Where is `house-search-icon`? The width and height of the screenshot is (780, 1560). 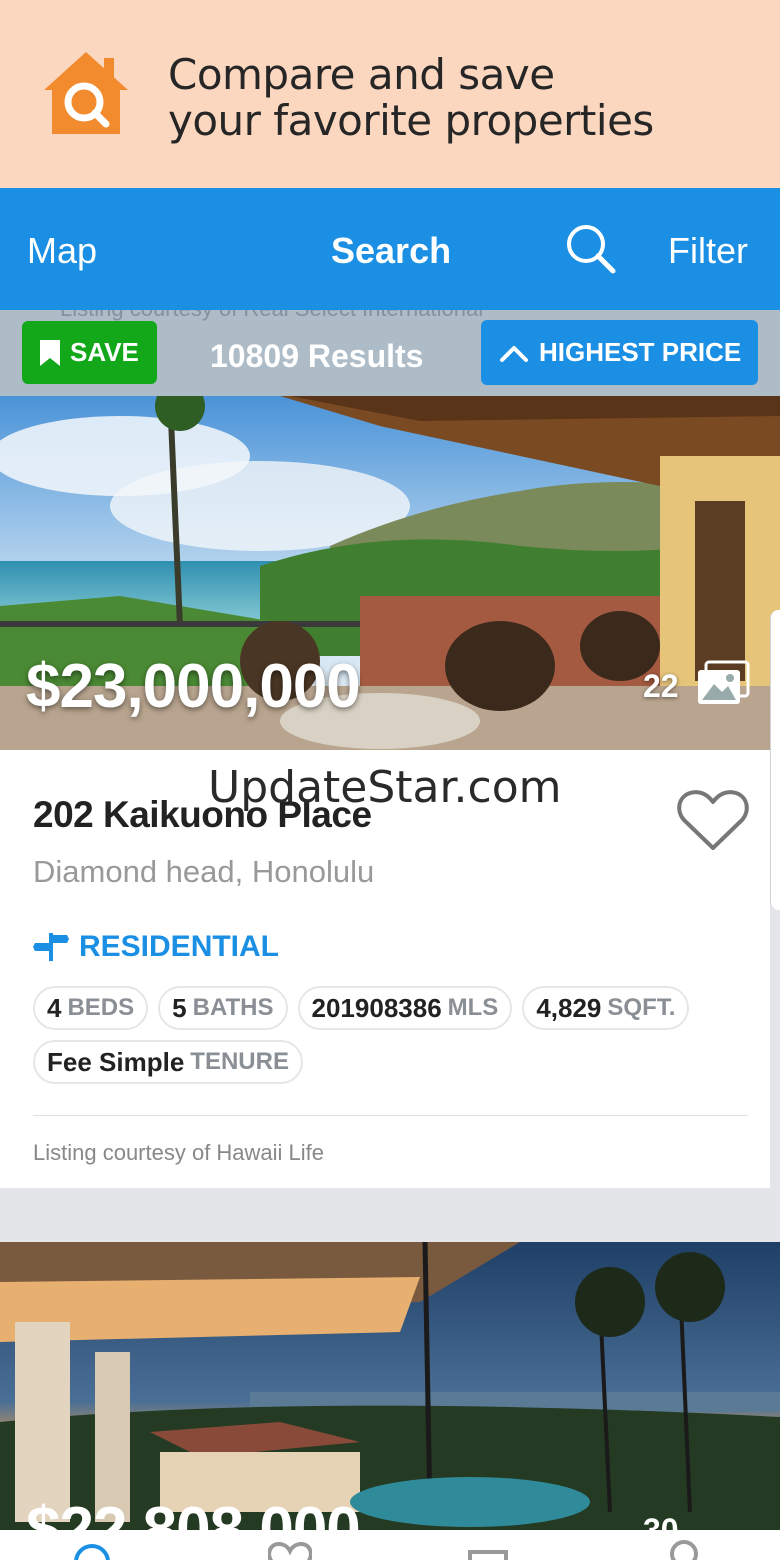
house-search-icon is located at coordinates (86, 93).